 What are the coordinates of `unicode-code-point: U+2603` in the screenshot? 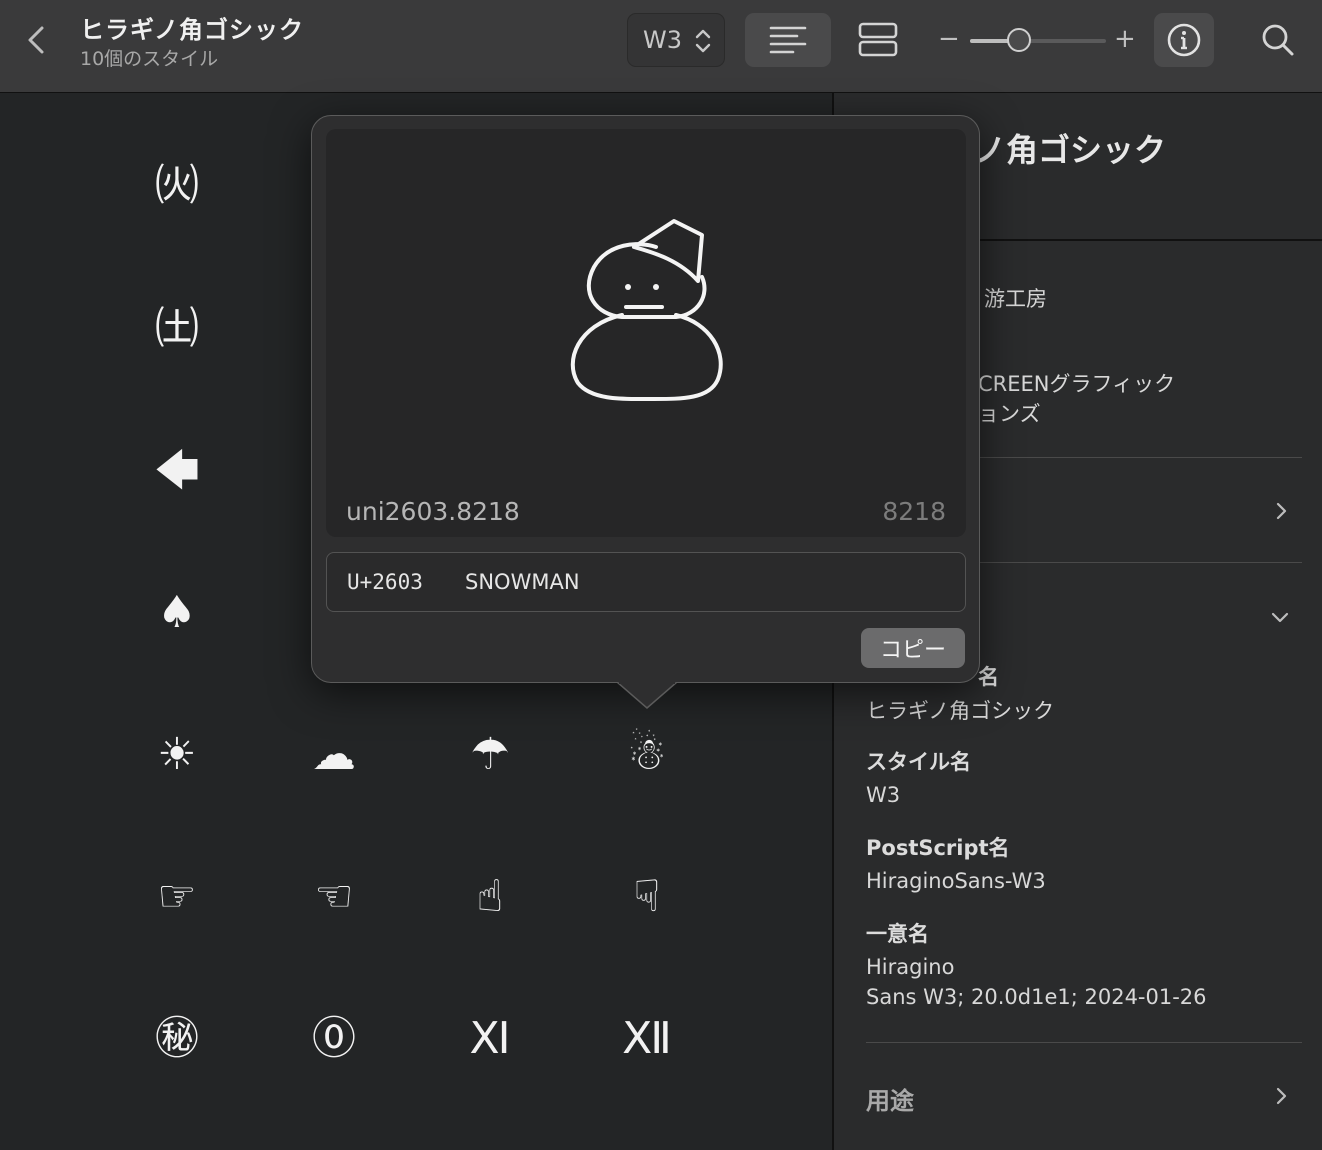 It's located at (385, 582).